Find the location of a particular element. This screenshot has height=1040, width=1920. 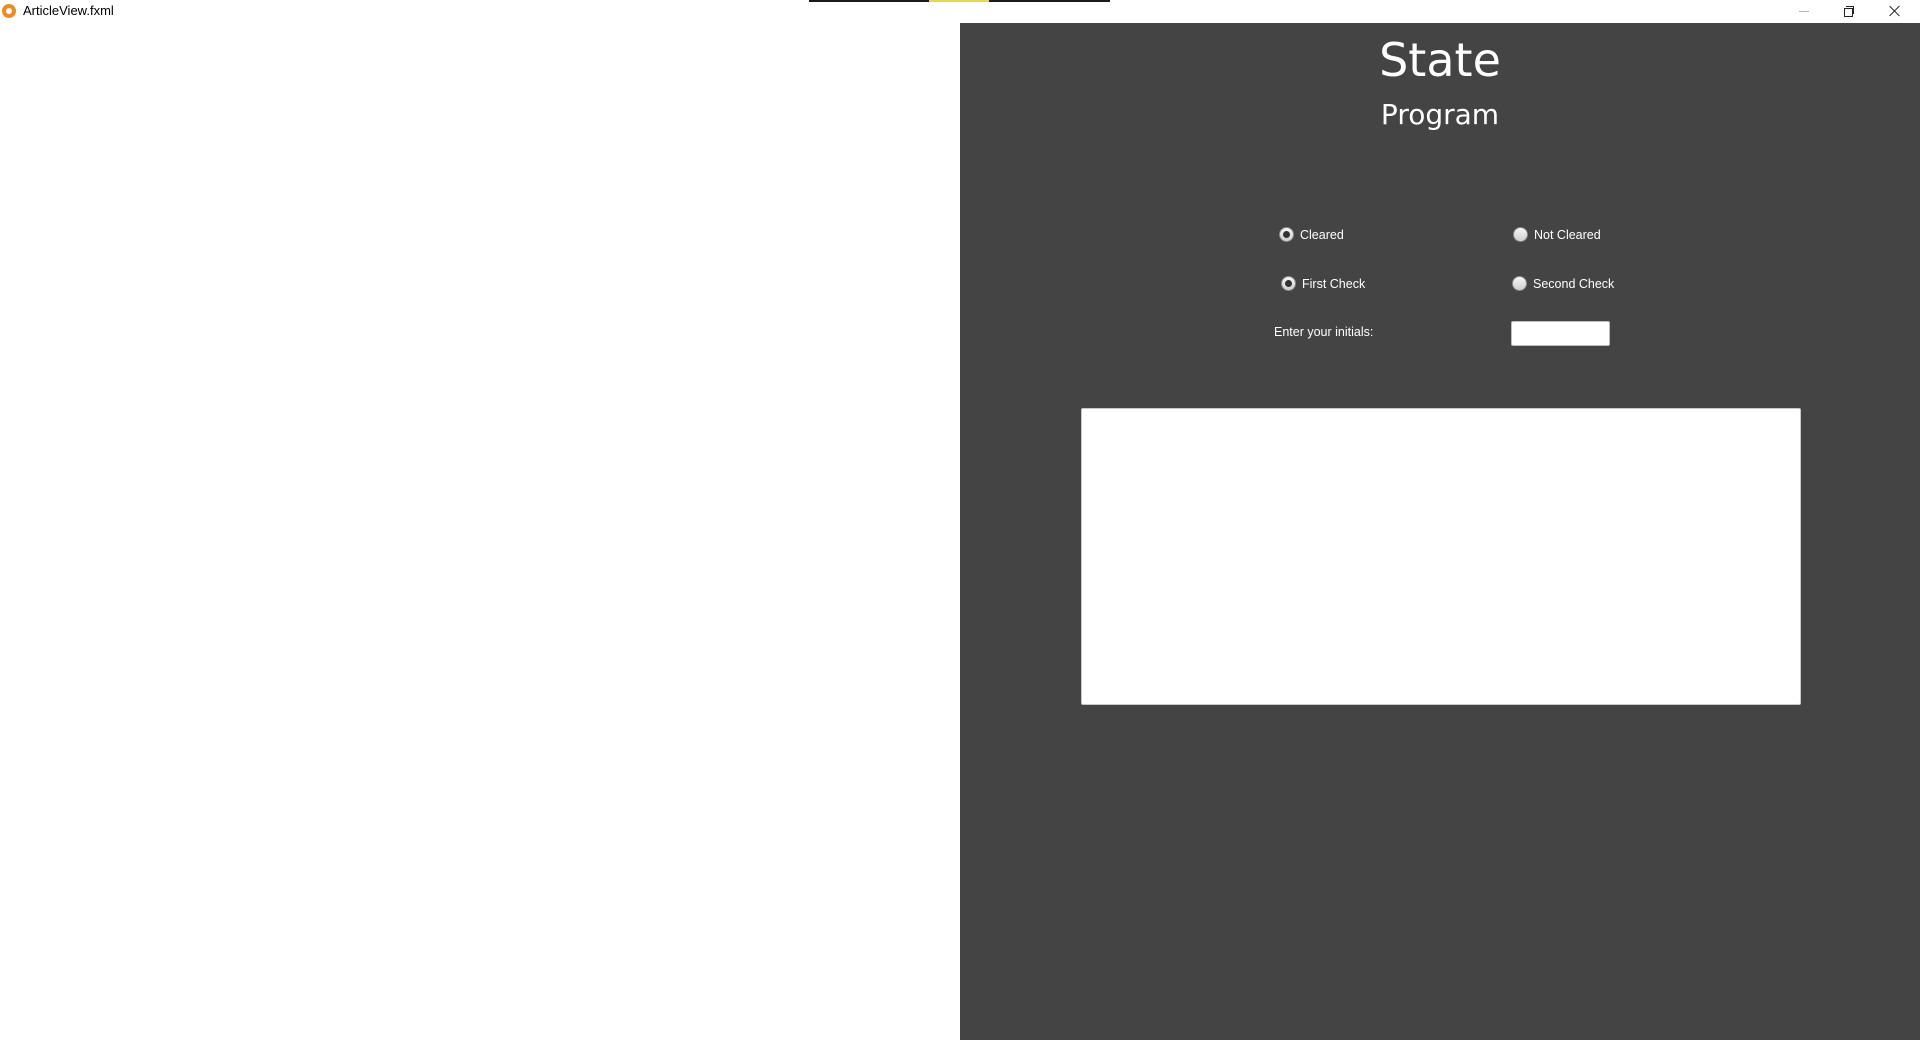

radio-label-not-cleared: Not Cleared is located at coordinates (1567, 234).